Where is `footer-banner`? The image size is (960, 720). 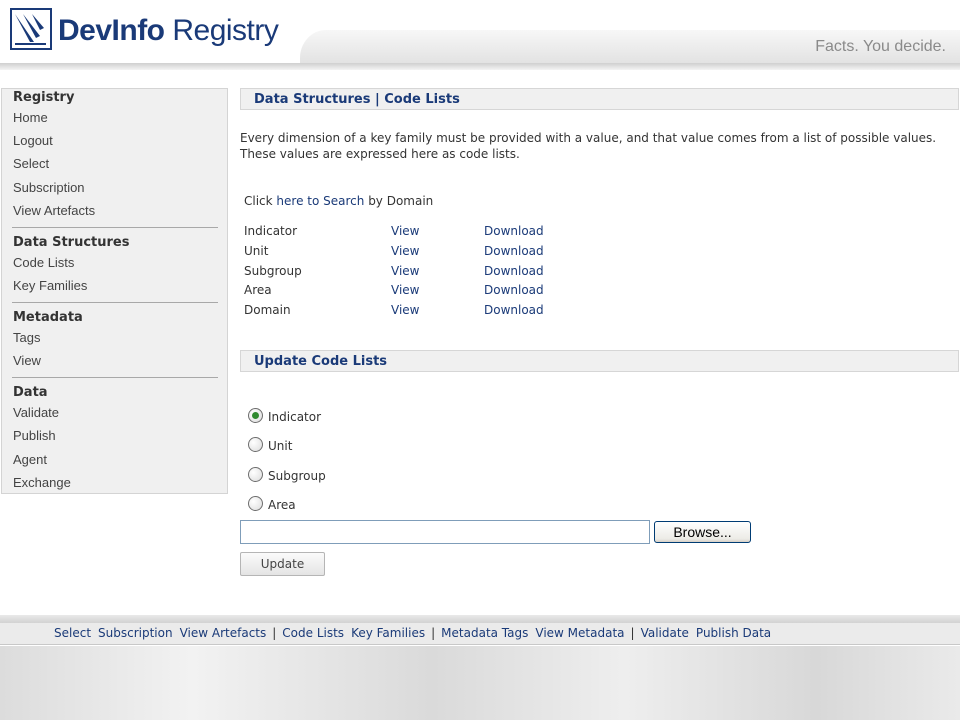
footer-banner is located at coordinates (480, 683).